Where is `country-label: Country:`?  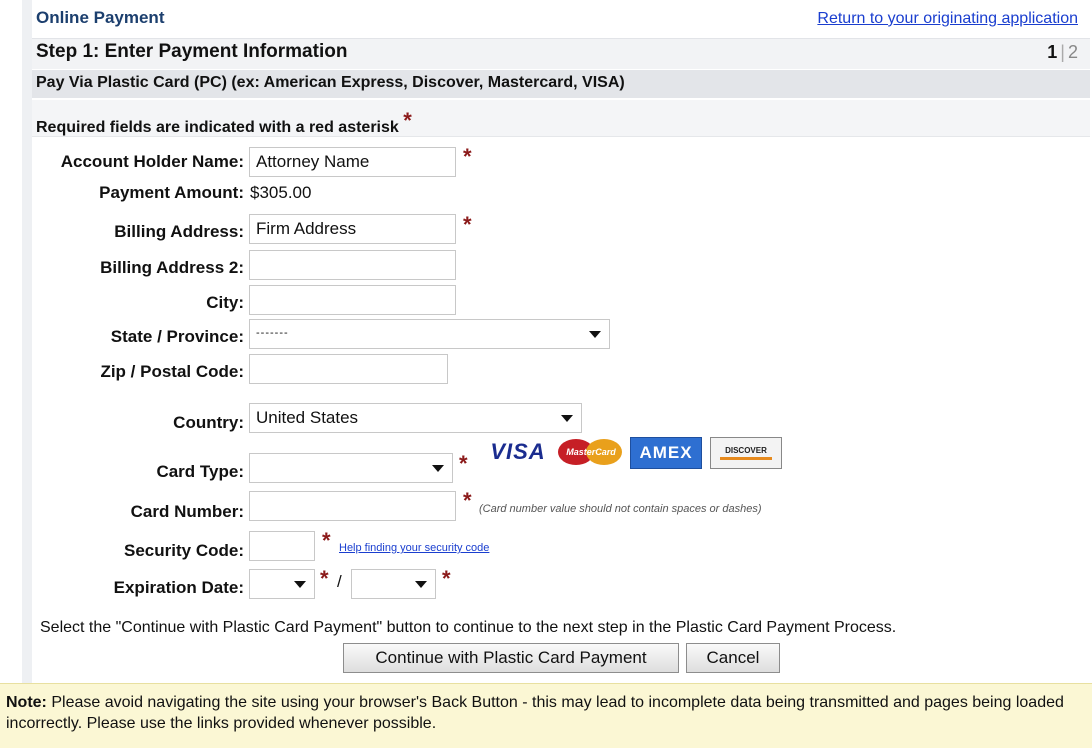
country-label: Country: is located at coordinates (208, 422).